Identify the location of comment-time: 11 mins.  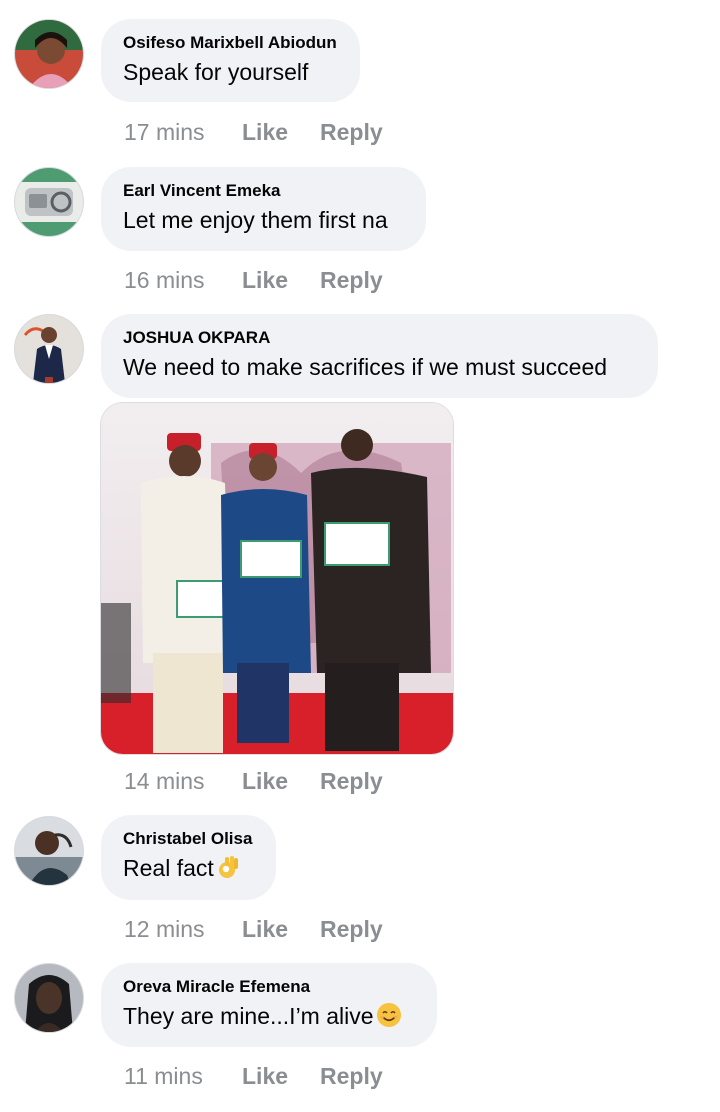
(183, 1076).